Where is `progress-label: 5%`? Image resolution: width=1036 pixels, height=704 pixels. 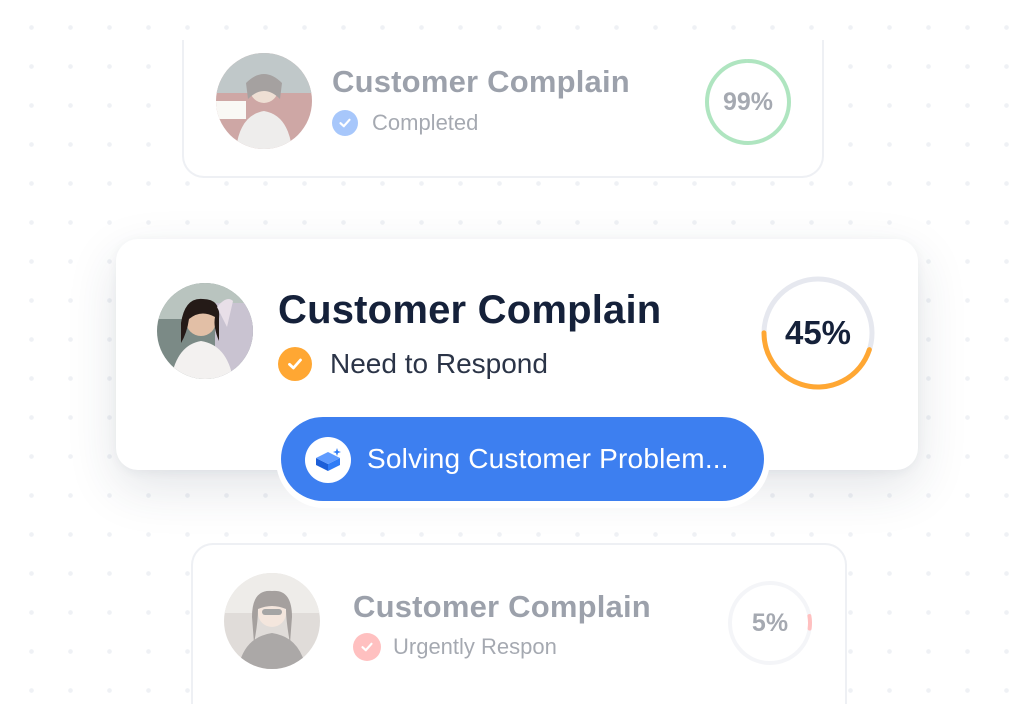 progress-label: 5% is located at coordinates (770, 622).